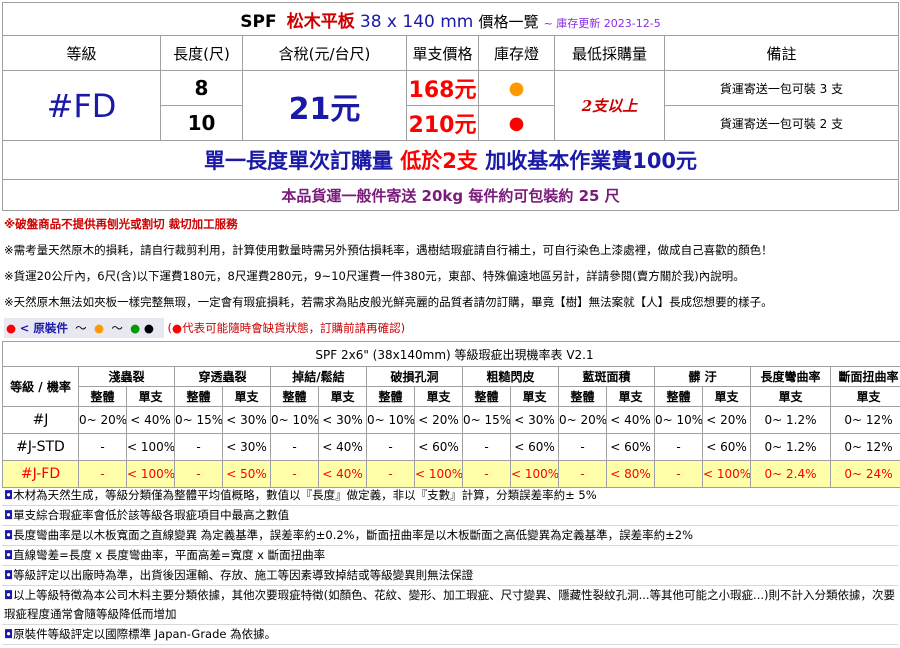  What do you see at coordinates (324, 105) in the screenshot?
I see `price-per-unit: 21元` at bounding box center [324, 105].